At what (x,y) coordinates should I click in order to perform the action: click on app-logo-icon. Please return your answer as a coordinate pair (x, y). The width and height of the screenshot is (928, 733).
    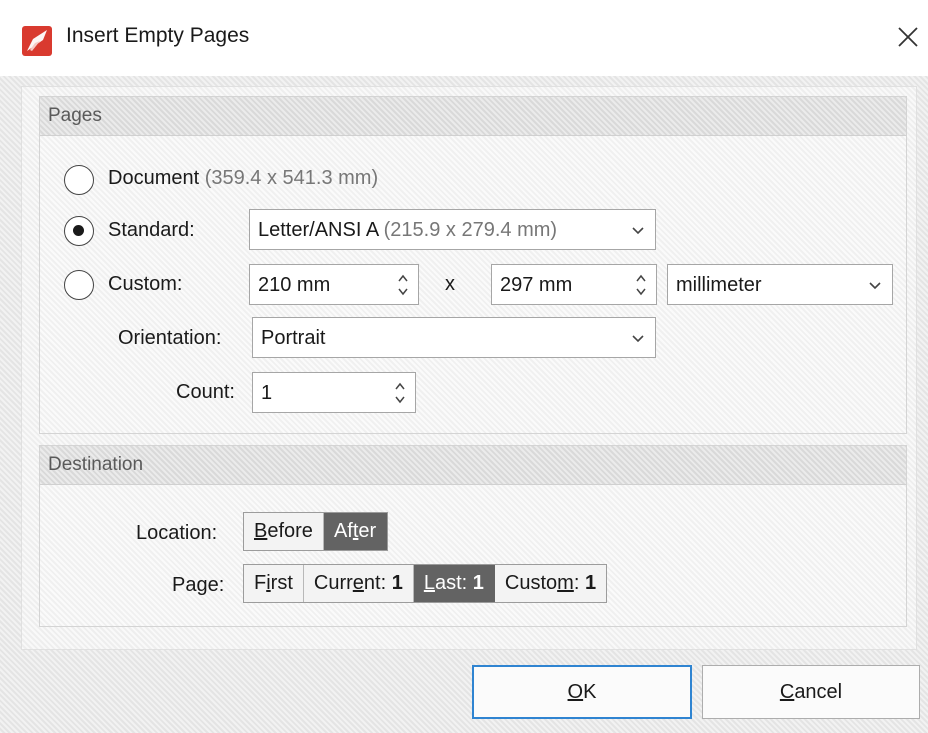
    Looking at the image, I should click on (37, 41).